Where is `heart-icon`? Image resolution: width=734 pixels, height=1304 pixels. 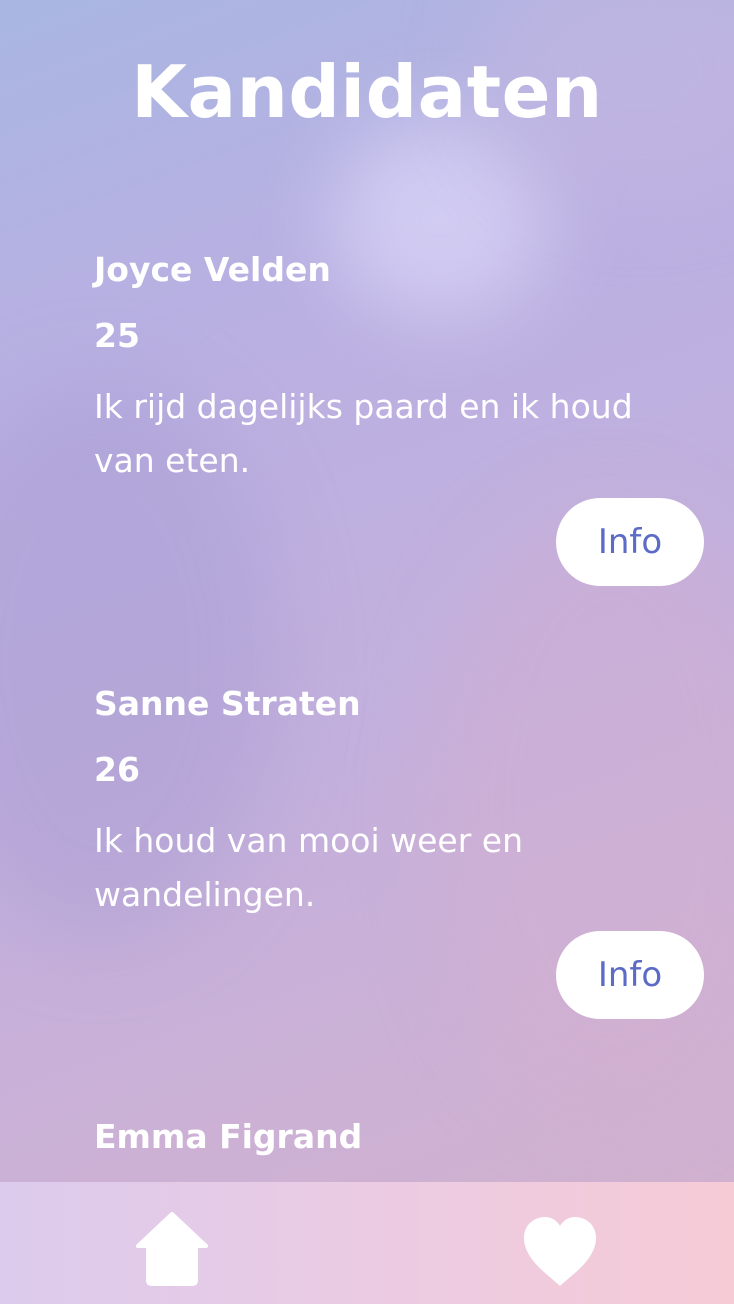 heart-icon is located at coordinates (560, 1251).